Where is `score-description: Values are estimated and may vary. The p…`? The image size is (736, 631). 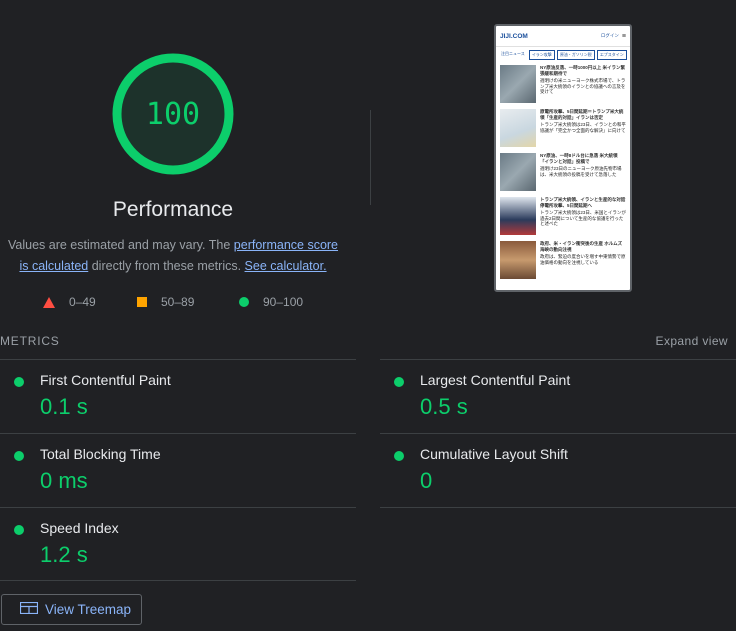
score-description: Values are estimated and may vary. The p… is located at coordinates (173, 255).